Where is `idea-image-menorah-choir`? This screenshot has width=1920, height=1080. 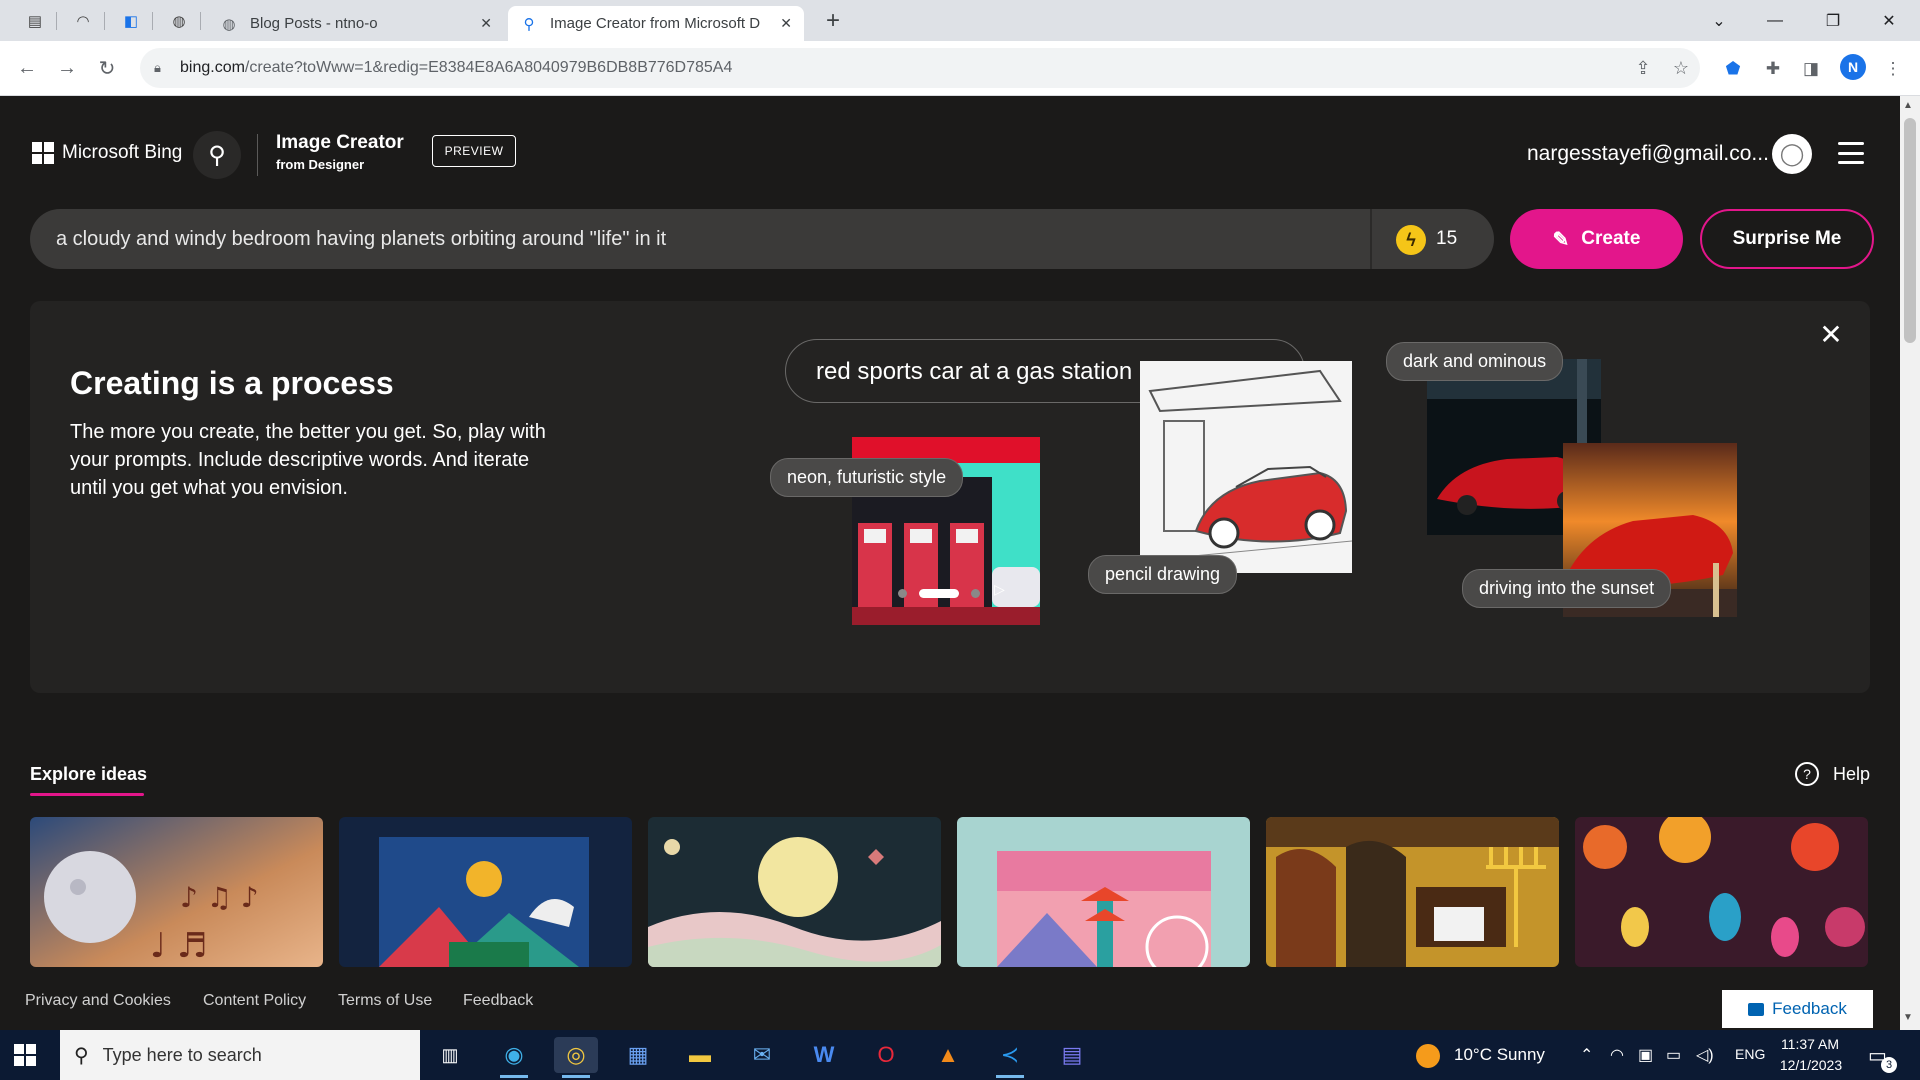
idea-image-menorah-choir is located at coordinates (1412, 892).